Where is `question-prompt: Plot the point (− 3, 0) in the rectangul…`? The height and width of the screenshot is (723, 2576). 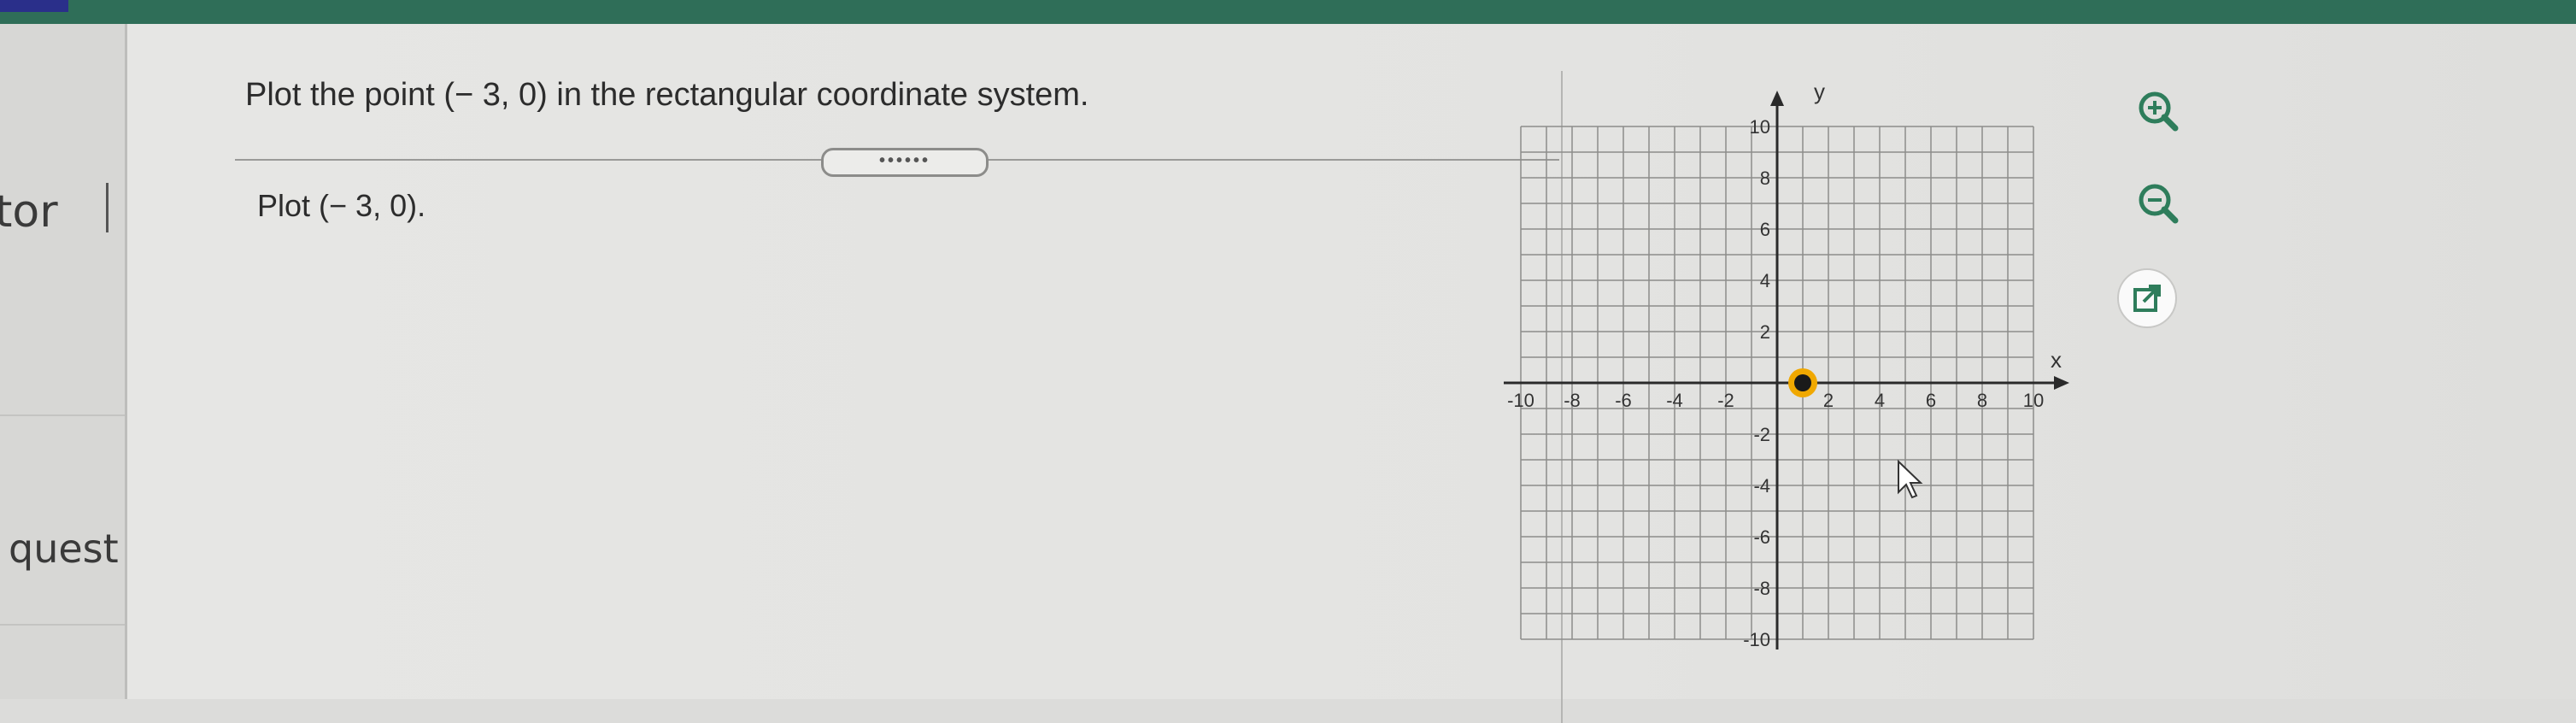 question-prompt: Plot the point (− 3, 0) in the rectangul… is located at coordinates (667, 95).